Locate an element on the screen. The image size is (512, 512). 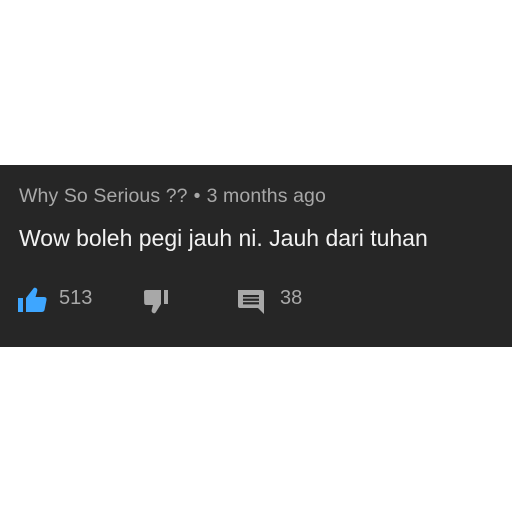
comment-timestamp: 3 months ago is located at coordinates (266, 196).